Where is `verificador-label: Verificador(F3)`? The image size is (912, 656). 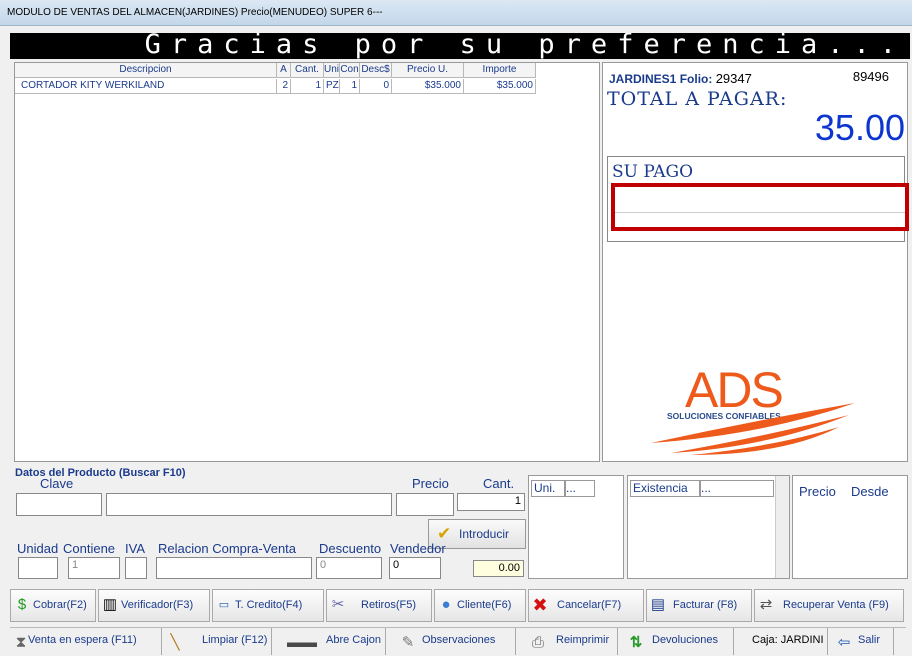
verificador-label: Verificador(F3) is located at coordinates (157, 605).